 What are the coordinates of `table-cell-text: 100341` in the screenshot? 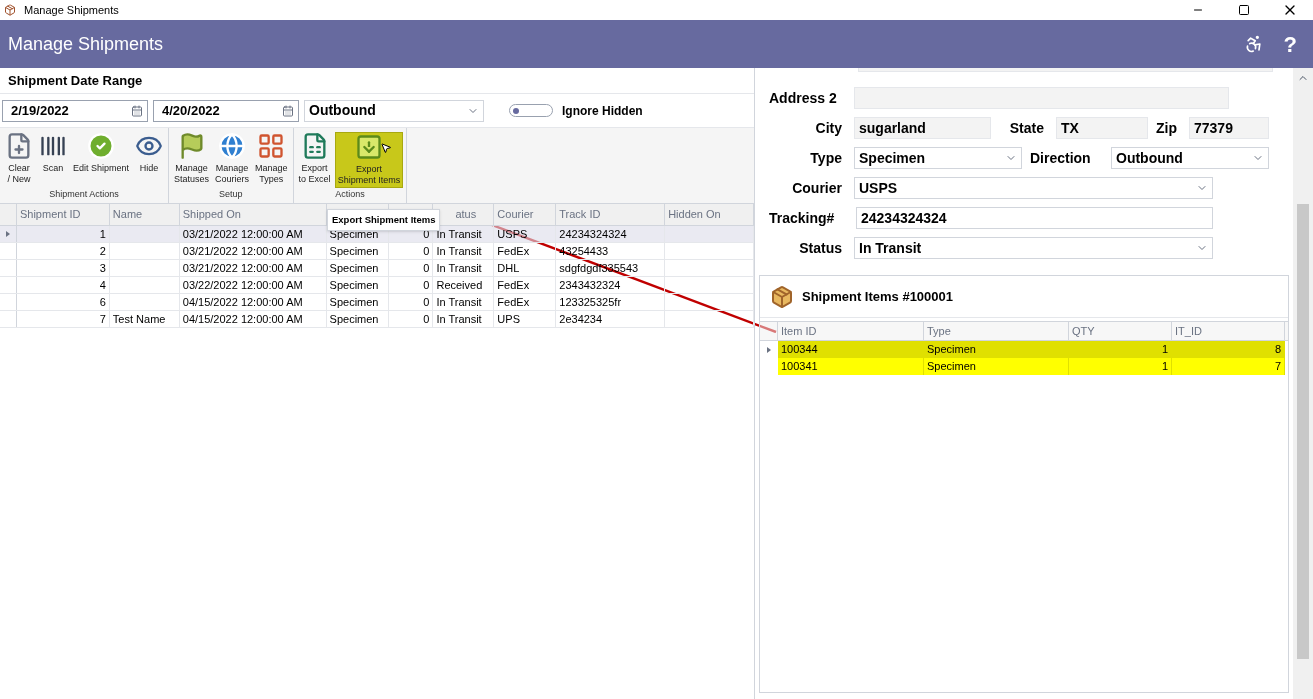 It's located at (799, 367).